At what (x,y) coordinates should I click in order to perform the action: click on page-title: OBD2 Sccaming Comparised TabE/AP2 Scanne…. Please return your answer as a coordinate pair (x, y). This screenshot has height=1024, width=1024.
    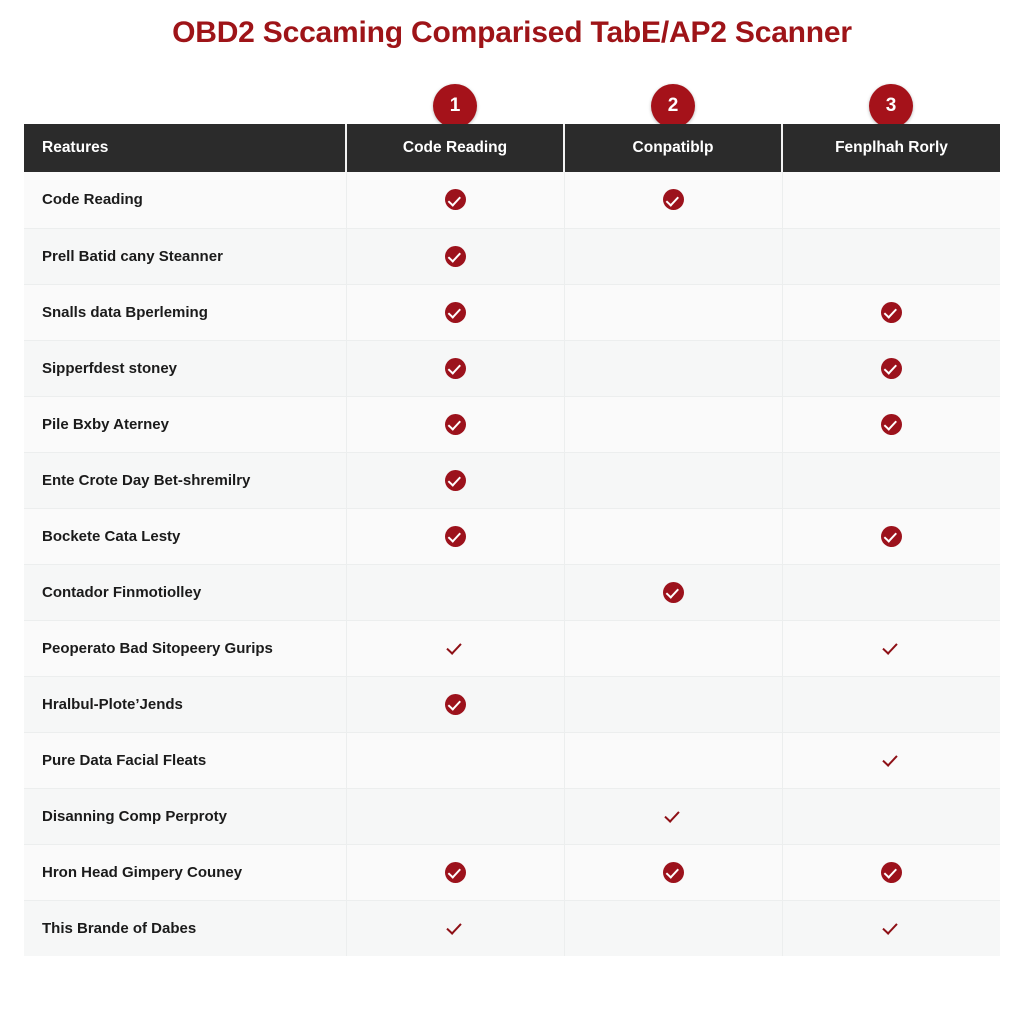
    Looking at the image, I should click on (512, 32).